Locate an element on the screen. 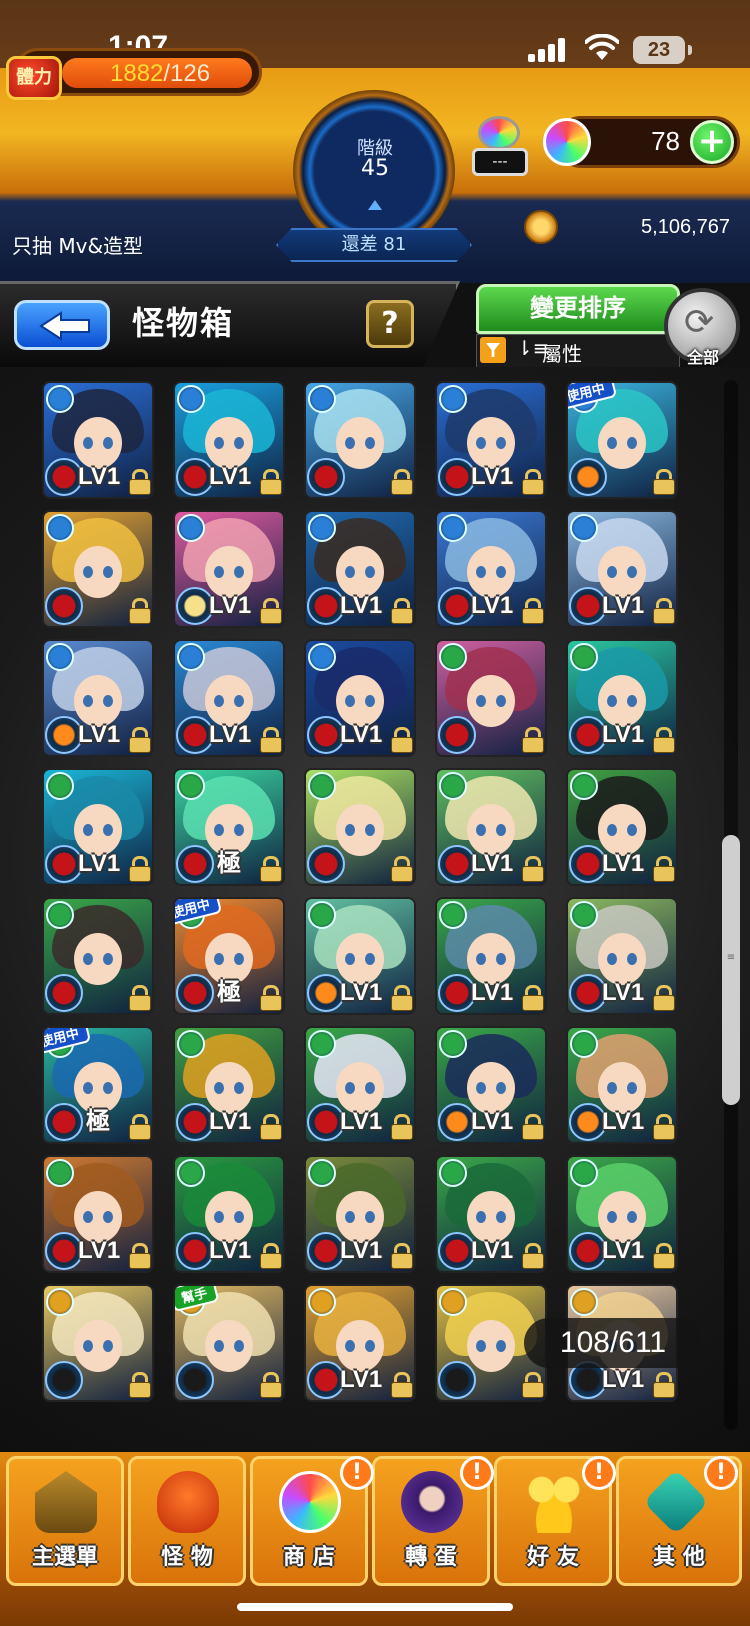 The width and height of the screenshot is (750, 1626). scrollbar-thumb is located at coordinates (731, 970).